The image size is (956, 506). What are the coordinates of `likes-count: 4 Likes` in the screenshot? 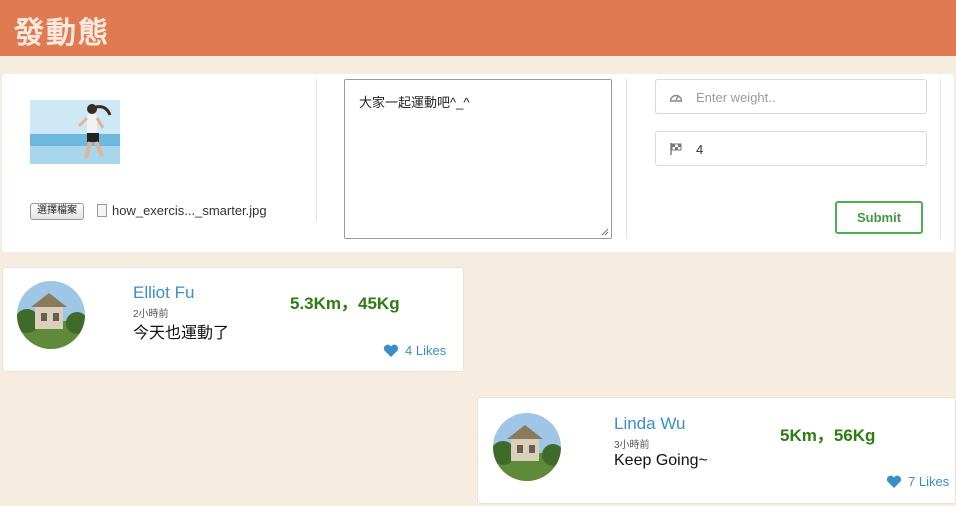 It's located at (426, 350).